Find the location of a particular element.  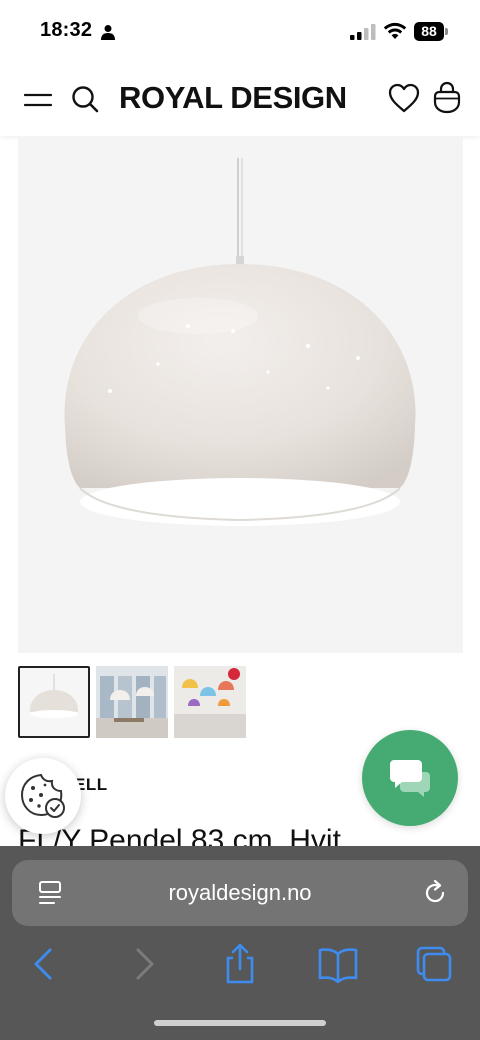

cookie-icon is located at coordinates (42, 795).